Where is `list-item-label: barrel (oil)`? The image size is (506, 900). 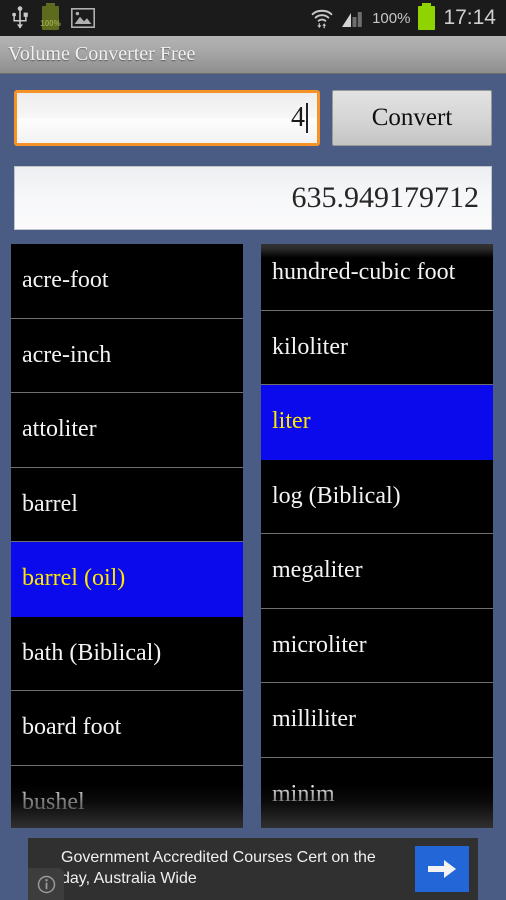
list-item-label: barrel (oil) is located at coordinates (74, 578).